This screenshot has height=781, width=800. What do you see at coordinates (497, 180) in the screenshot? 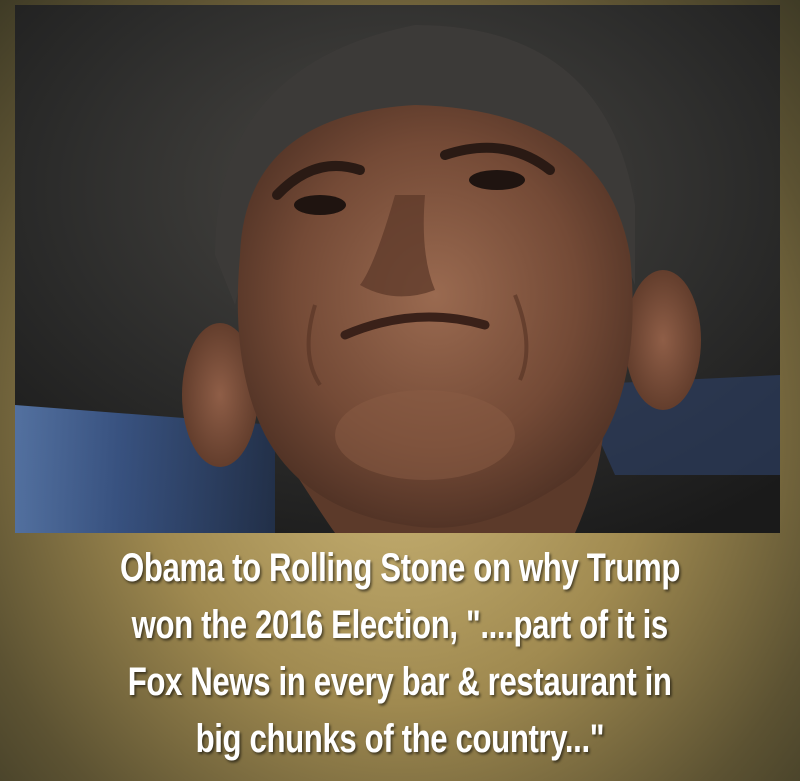
I see `right-eye` at bounding box center [497, 180].